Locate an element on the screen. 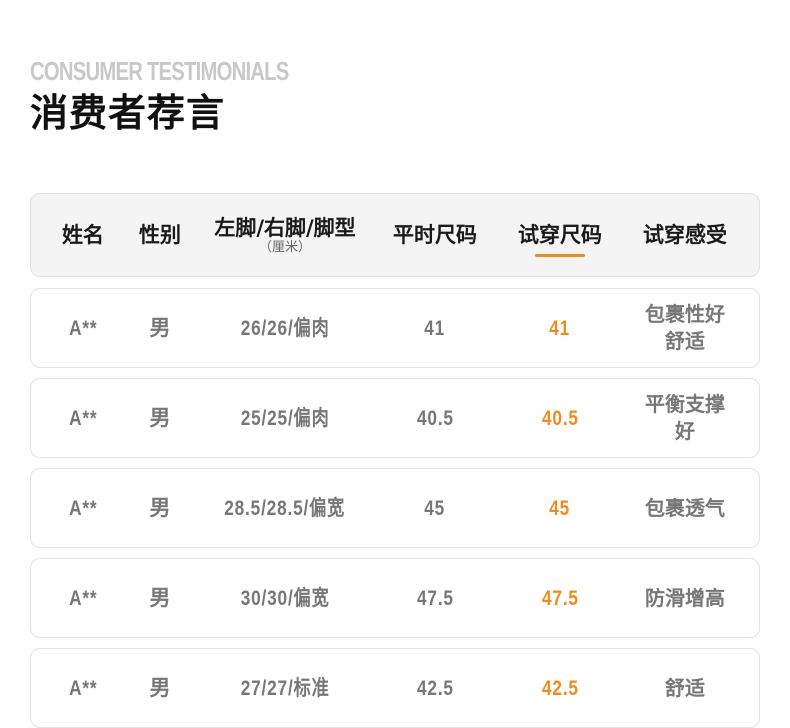 This screenshot has height=728, width=790. cell-foot-value: 26/26/偏肉 is located at coordinates (285, 328).